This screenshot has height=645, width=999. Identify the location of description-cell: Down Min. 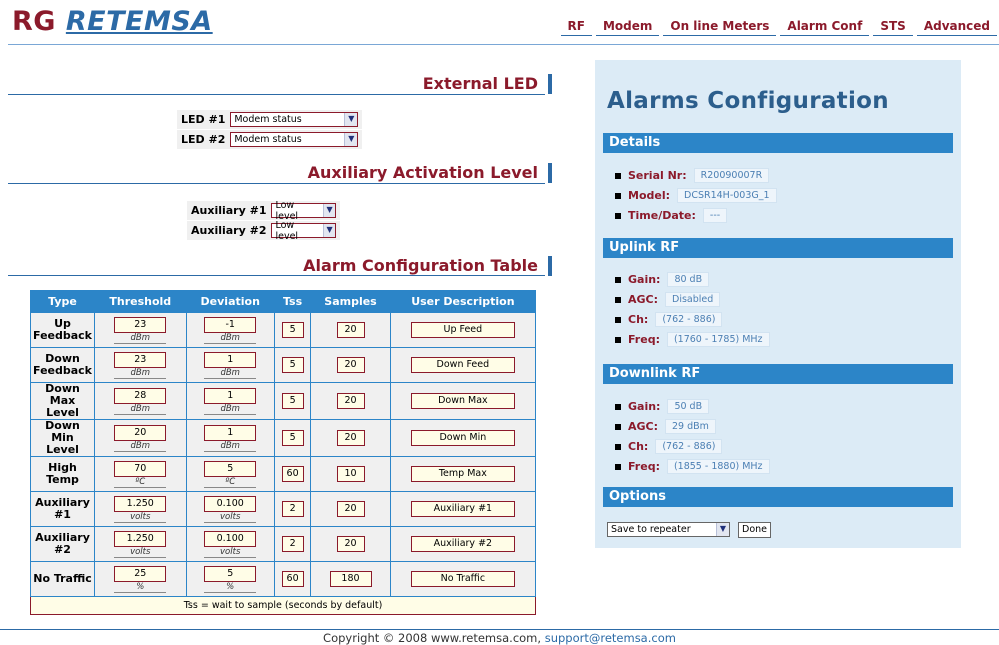
(463, 438).